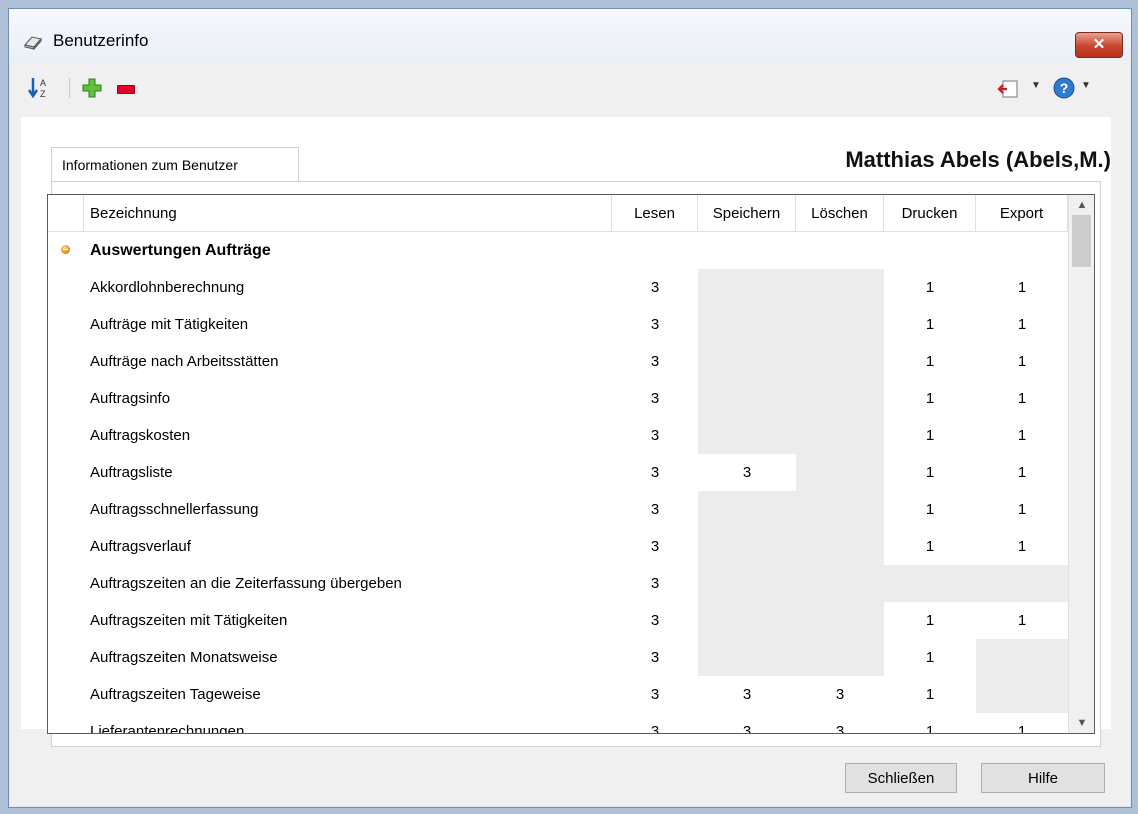 The height and width of the screenshot is (814, 1138). Describe the element at coordinates (1036, 85) in the screenshot. I see `exit-dropdown-arrow-icon: ▼` at that location.